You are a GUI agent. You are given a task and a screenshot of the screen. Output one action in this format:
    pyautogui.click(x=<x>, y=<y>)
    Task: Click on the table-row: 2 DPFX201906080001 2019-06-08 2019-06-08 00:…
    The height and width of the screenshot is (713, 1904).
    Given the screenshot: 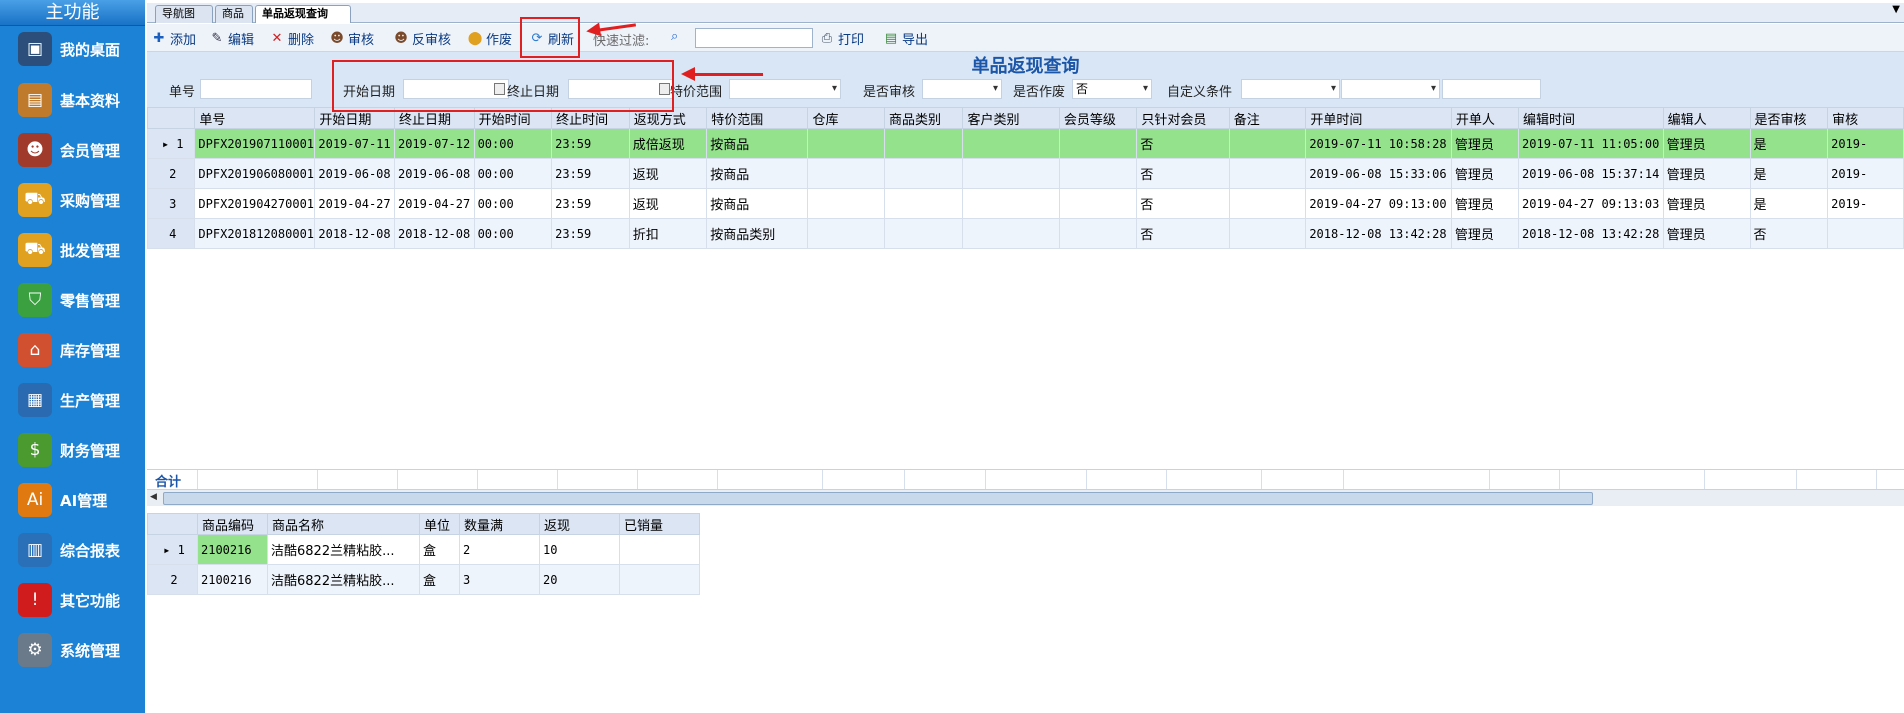 What is the action you would take?
    pyautogui.click(x=1025, y=173)
    